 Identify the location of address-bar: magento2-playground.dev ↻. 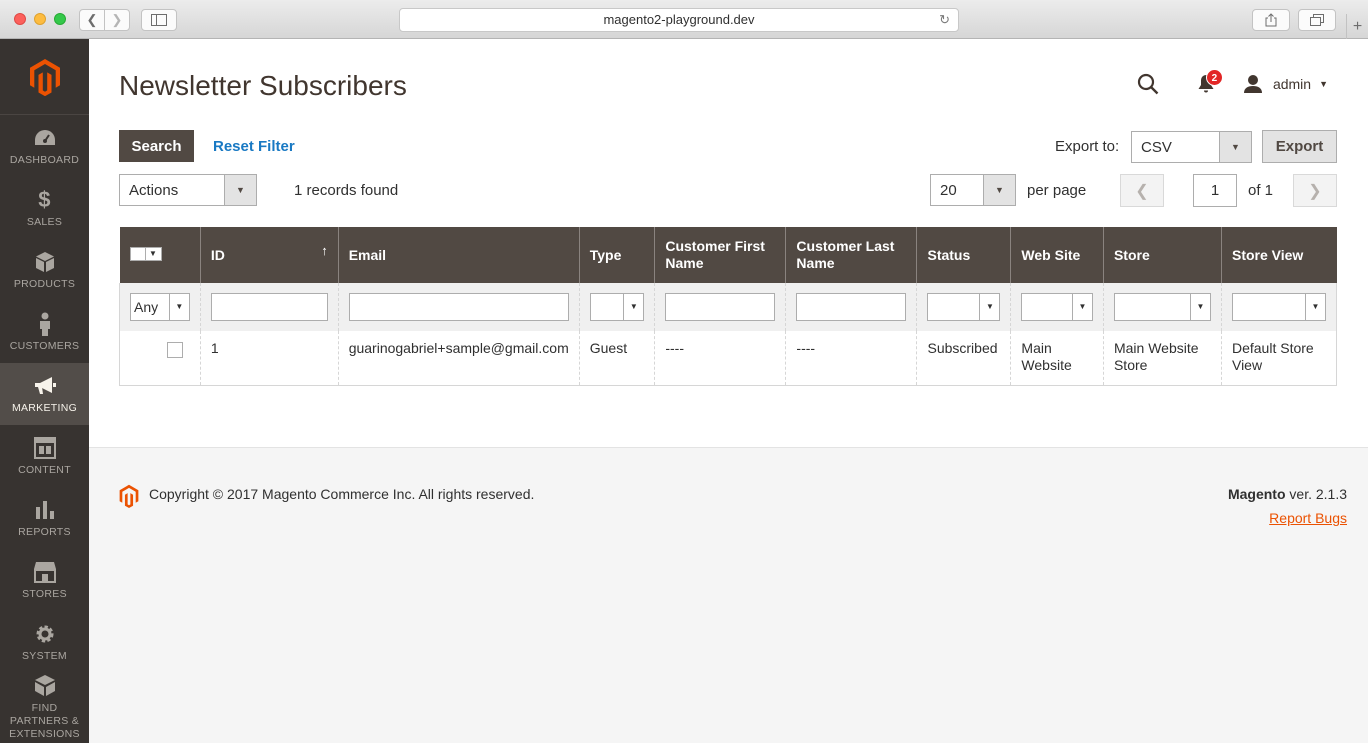
(679, 20).